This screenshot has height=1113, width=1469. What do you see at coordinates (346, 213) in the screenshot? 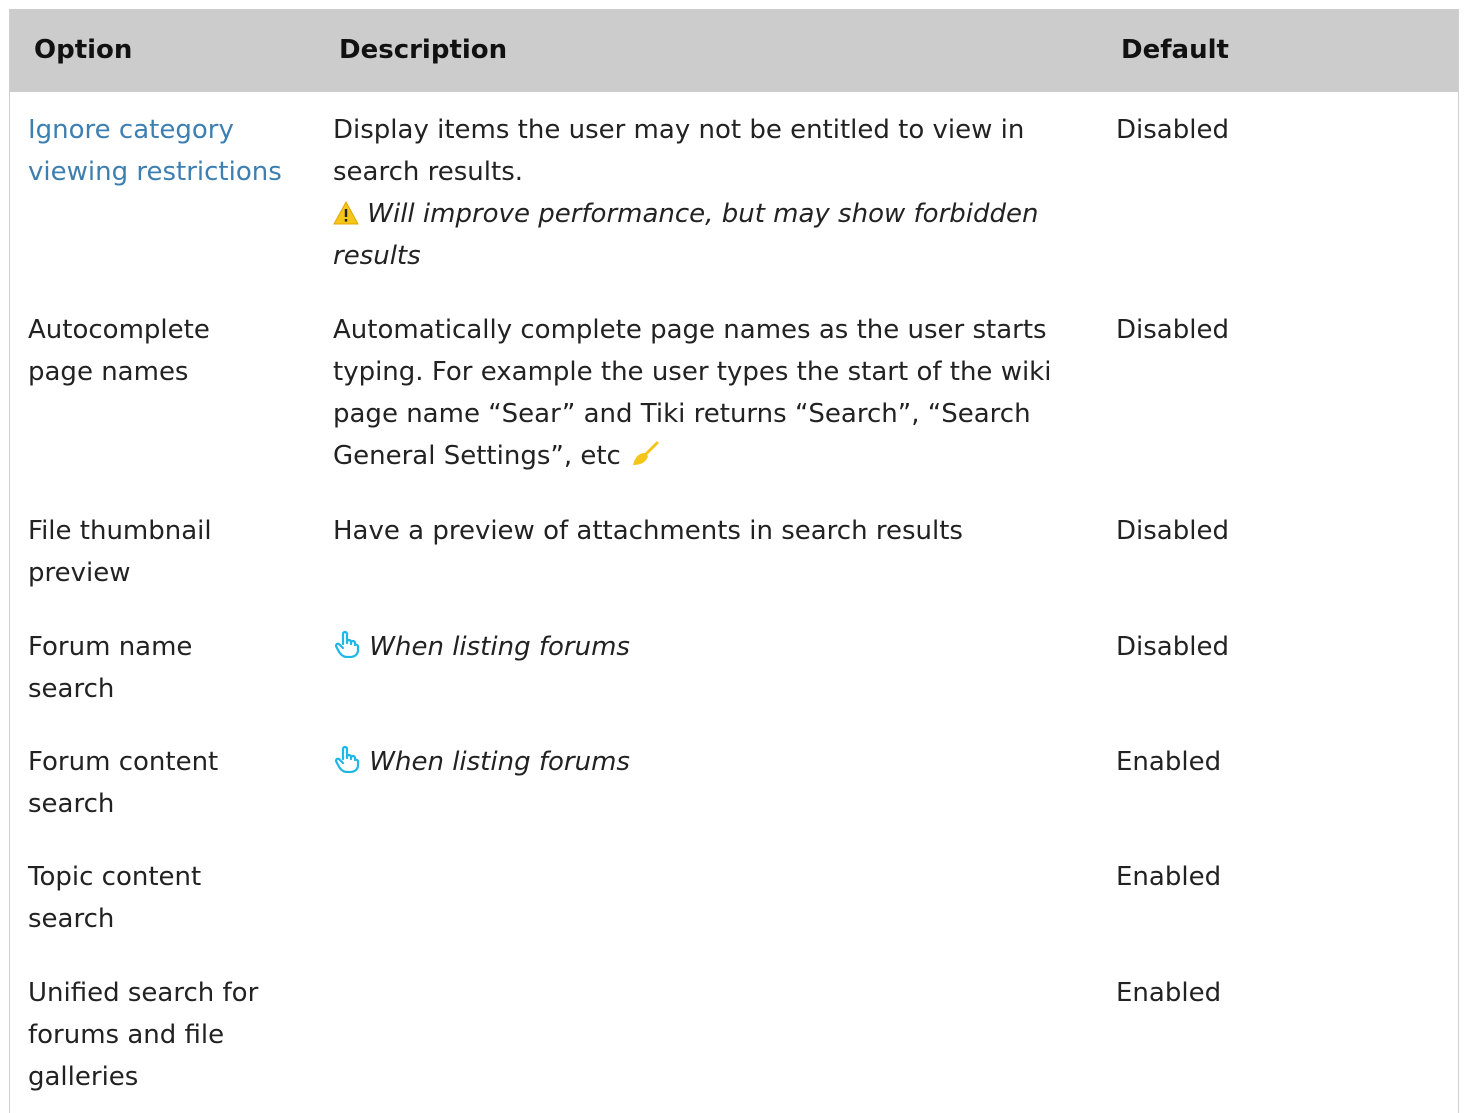
I see `warning-icon` at bounding box center [346, 213].